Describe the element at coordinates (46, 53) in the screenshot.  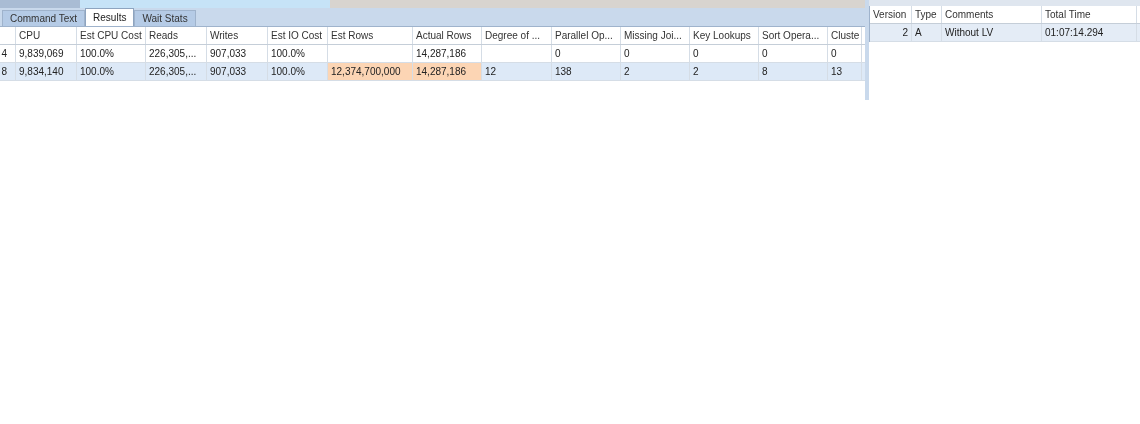
I see `table-cell: 9,839,069` at that location.